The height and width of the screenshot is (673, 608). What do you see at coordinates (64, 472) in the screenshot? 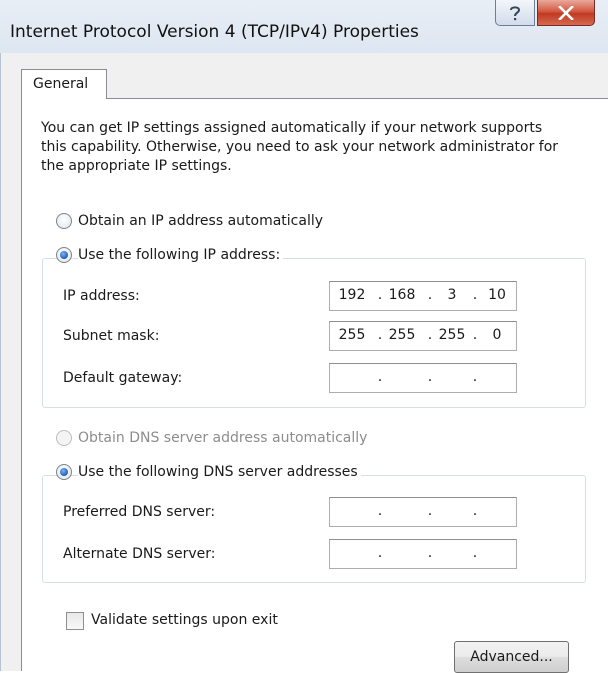
I see `use-following-dns-radio` at bounding box center [64, 472].